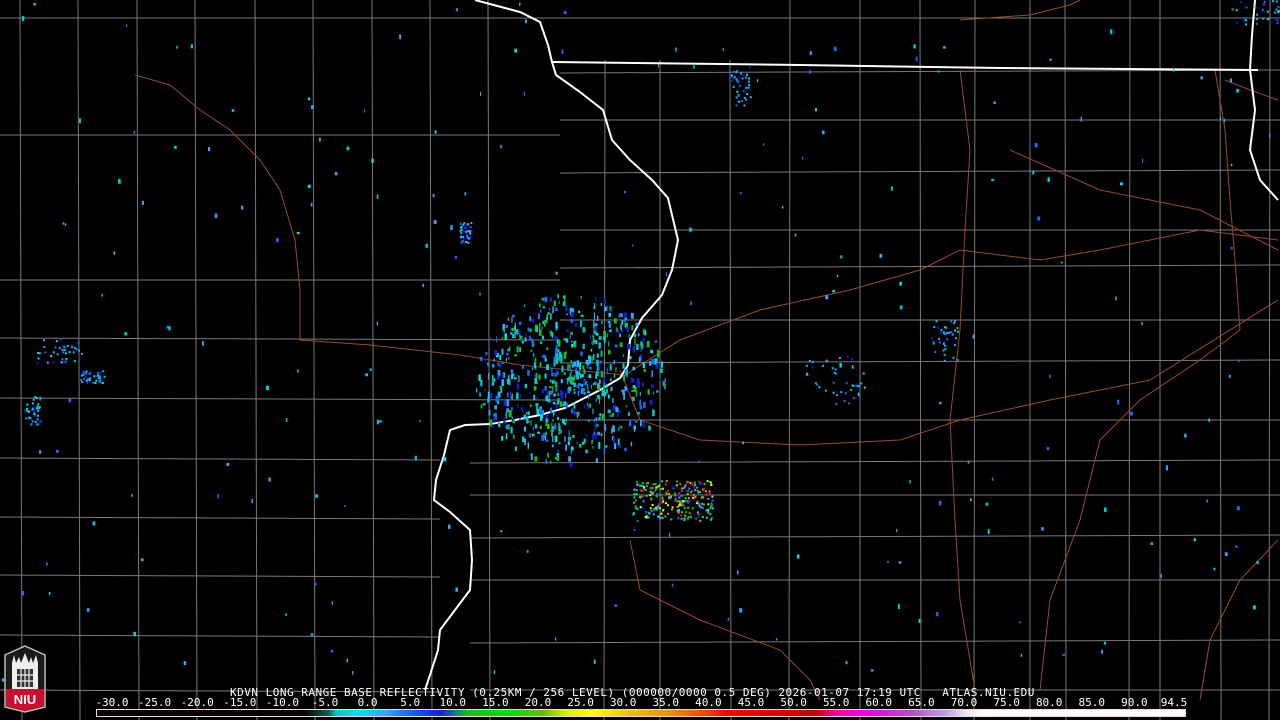  Describe the element at coordinates (1049, 702) in the screenshot. I see `legend-label: 80.0` at that location.